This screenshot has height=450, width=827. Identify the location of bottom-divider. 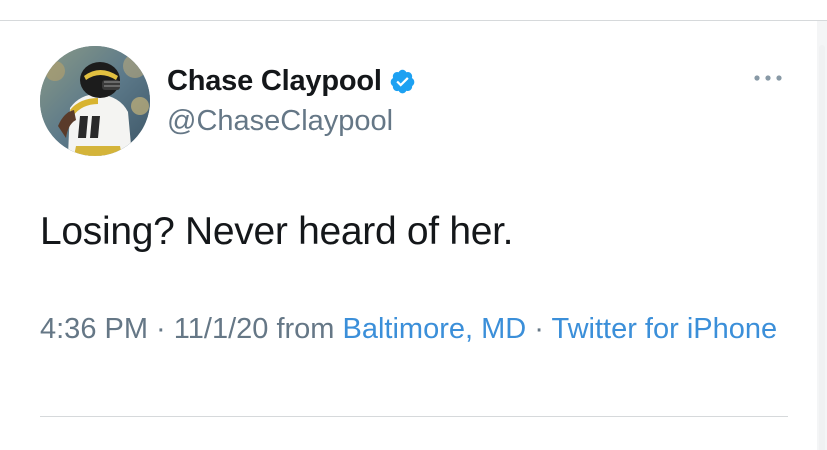
(414, 416).